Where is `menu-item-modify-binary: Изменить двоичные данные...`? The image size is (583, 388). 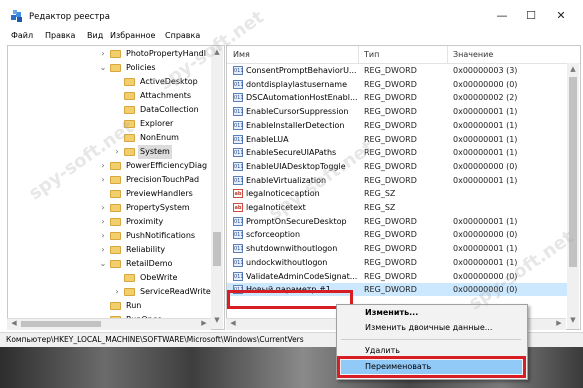 menu-item-modify-binary: Изменить двоичные данные... is located at coordinates (428, 327).